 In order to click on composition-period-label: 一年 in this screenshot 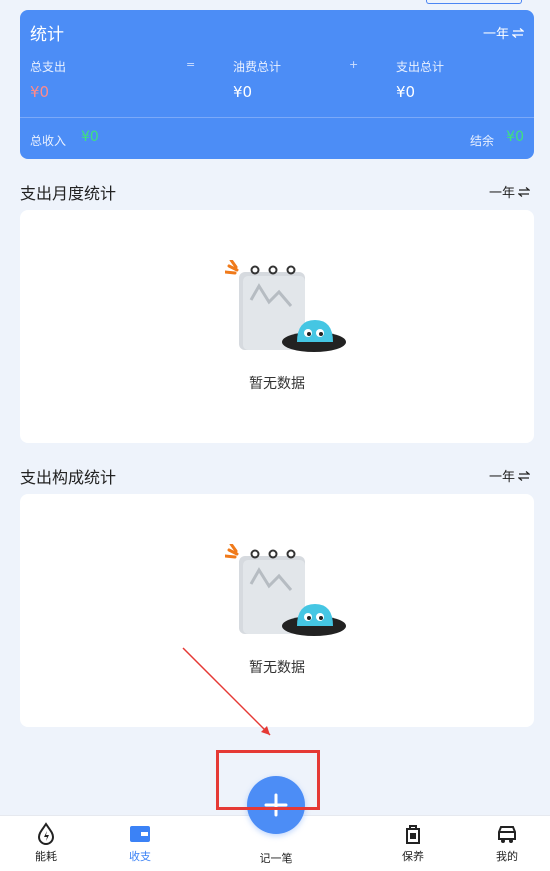, I will do `click(501, 477)`.